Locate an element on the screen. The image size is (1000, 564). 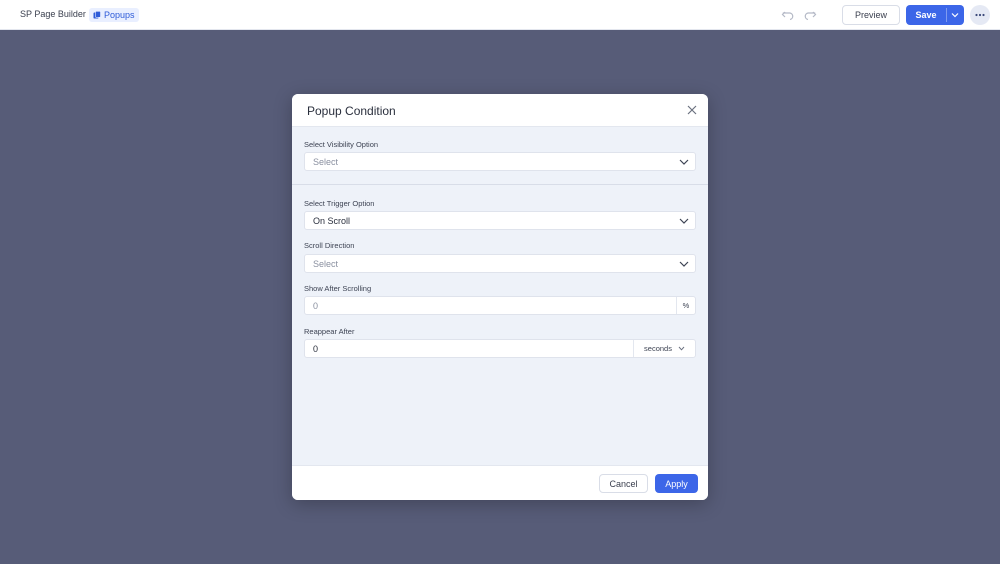
page-icon is located at coordinates (97, 15).